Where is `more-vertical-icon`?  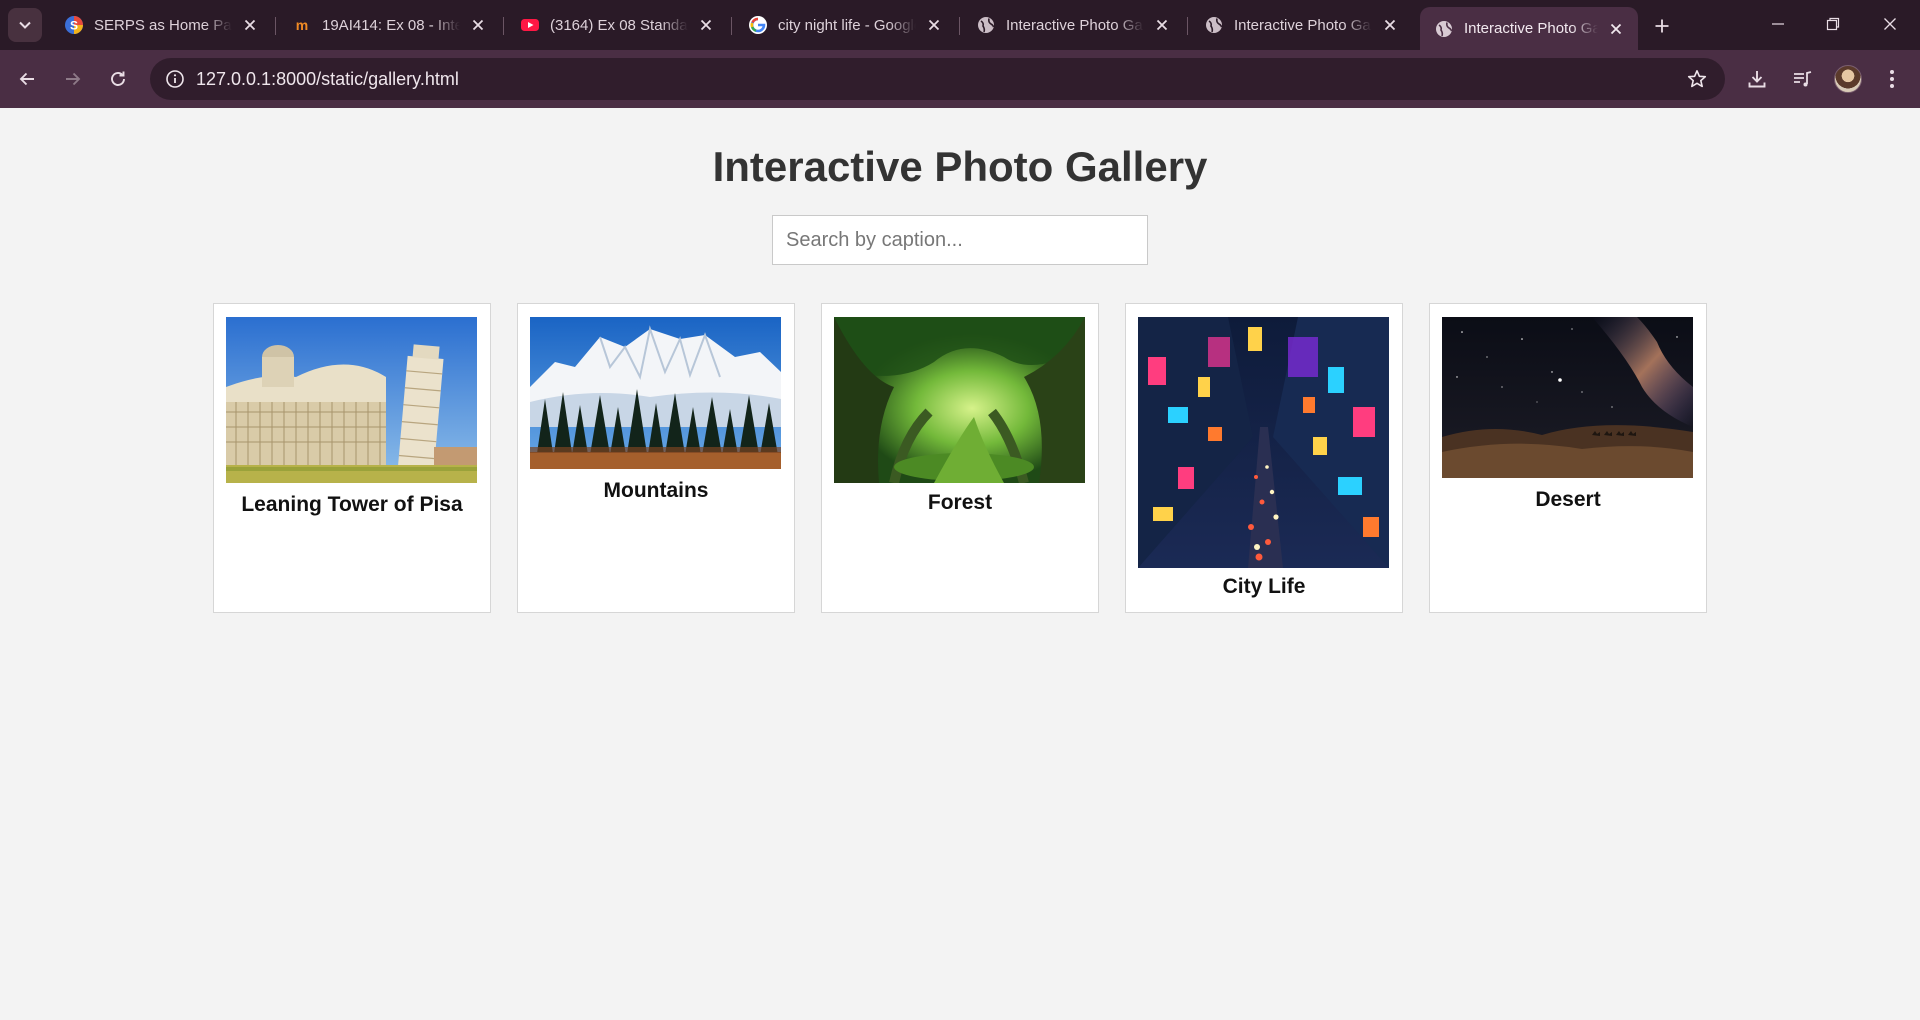
more-vertical-icon is located at coordinates (1892, 79).